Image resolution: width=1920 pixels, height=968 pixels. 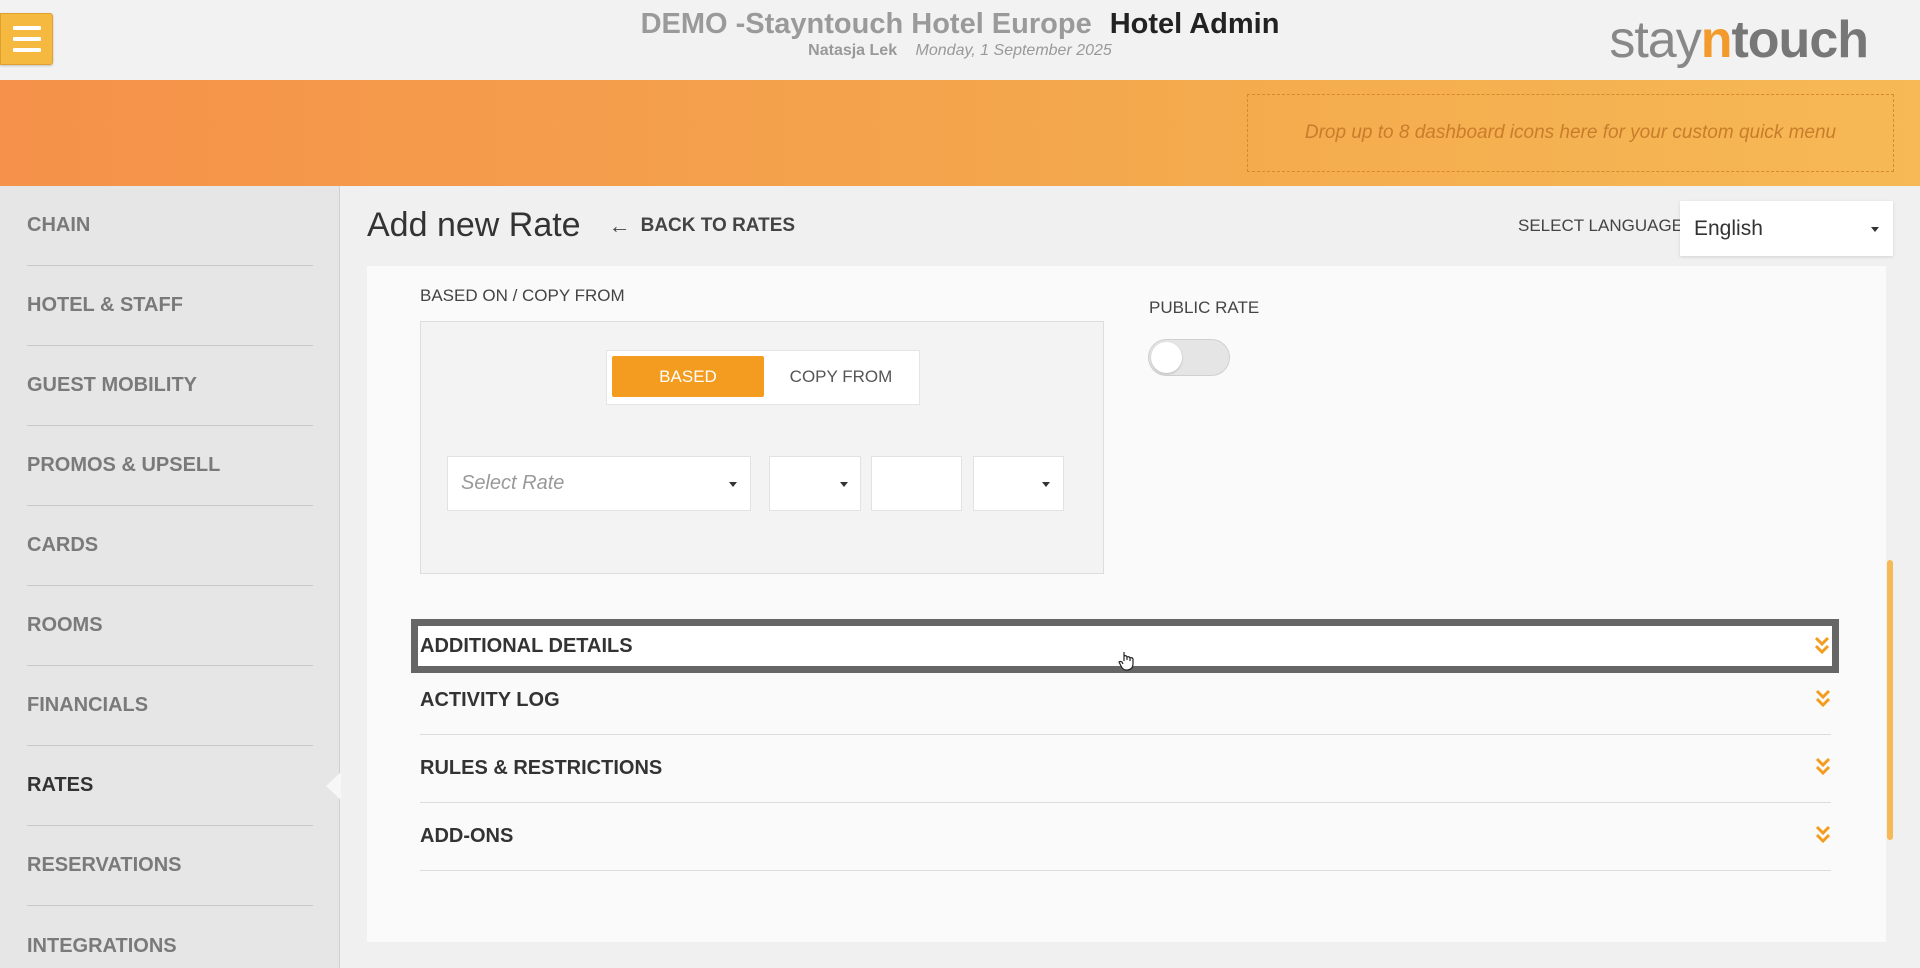 I want to click on sidebar-item-rooms: ROOMS, so click(x=170, y=626).